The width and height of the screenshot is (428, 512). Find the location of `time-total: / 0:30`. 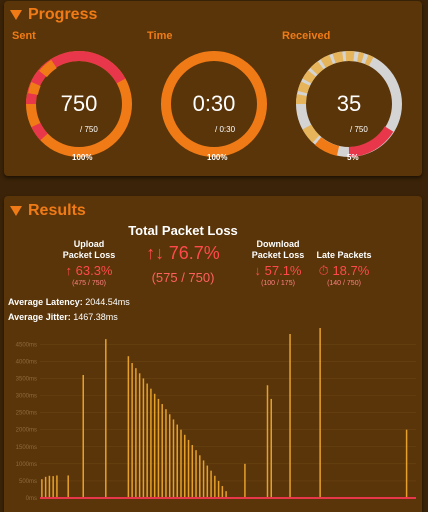

time-total: / 0:30 is located at coordinates (225, 129).